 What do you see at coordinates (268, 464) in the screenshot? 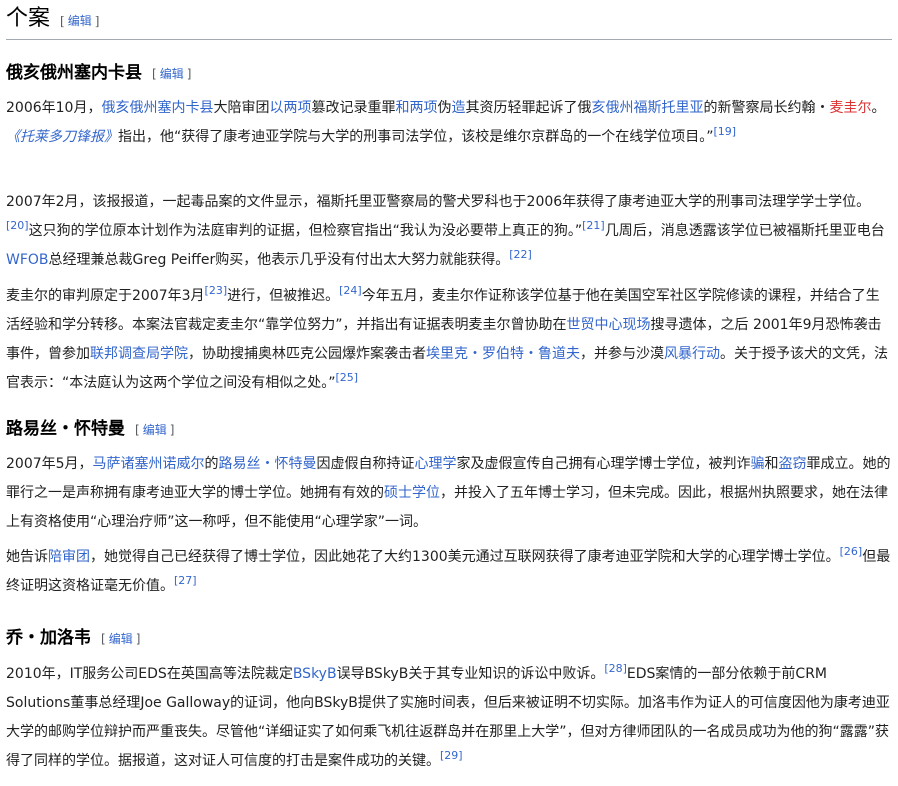
I see `link-louise-wightman: 路易丝・怀特曼` at bounding box center [268, 464].